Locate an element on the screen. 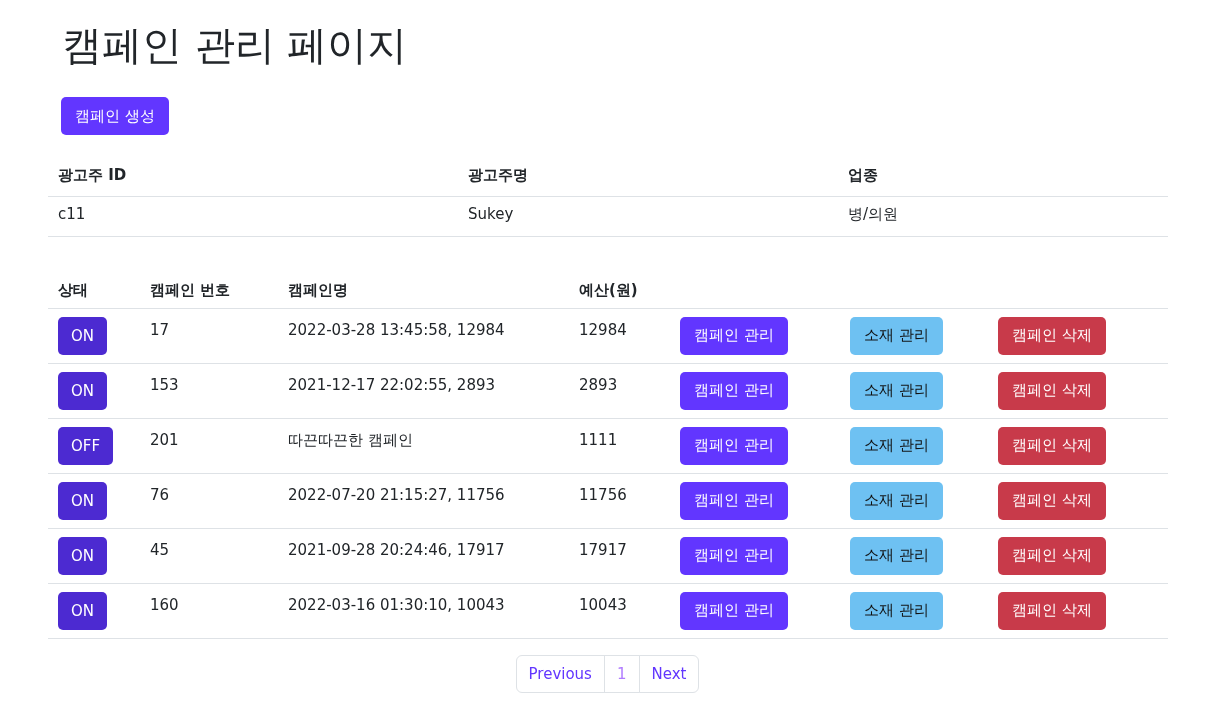  column-header: 업종 is located at coordinates (1003, 176).